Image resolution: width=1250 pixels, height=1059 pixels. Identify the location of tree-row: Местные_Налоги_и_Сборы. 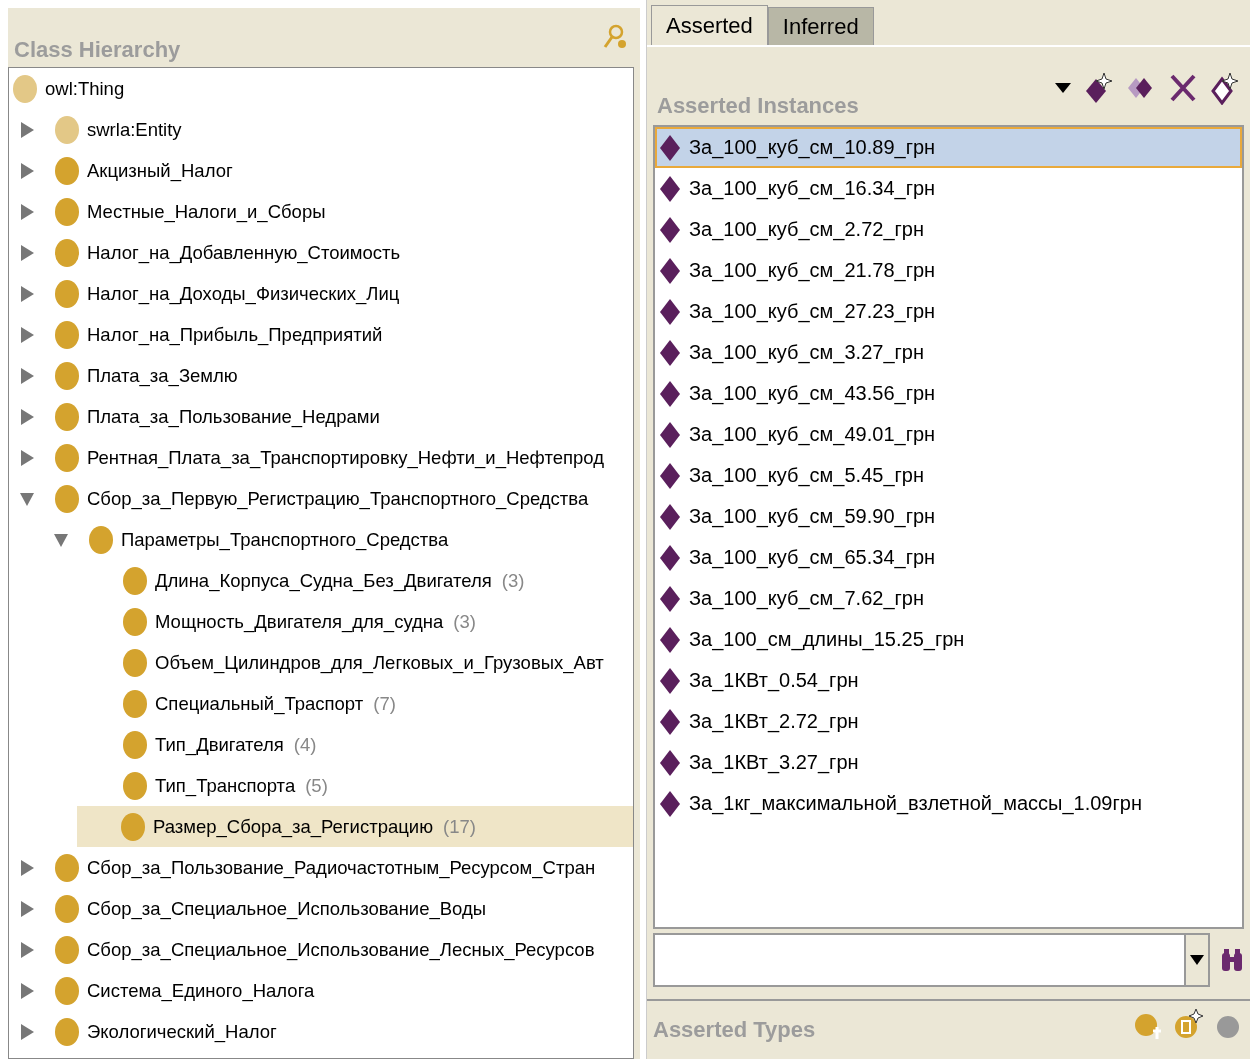
(321, 211).